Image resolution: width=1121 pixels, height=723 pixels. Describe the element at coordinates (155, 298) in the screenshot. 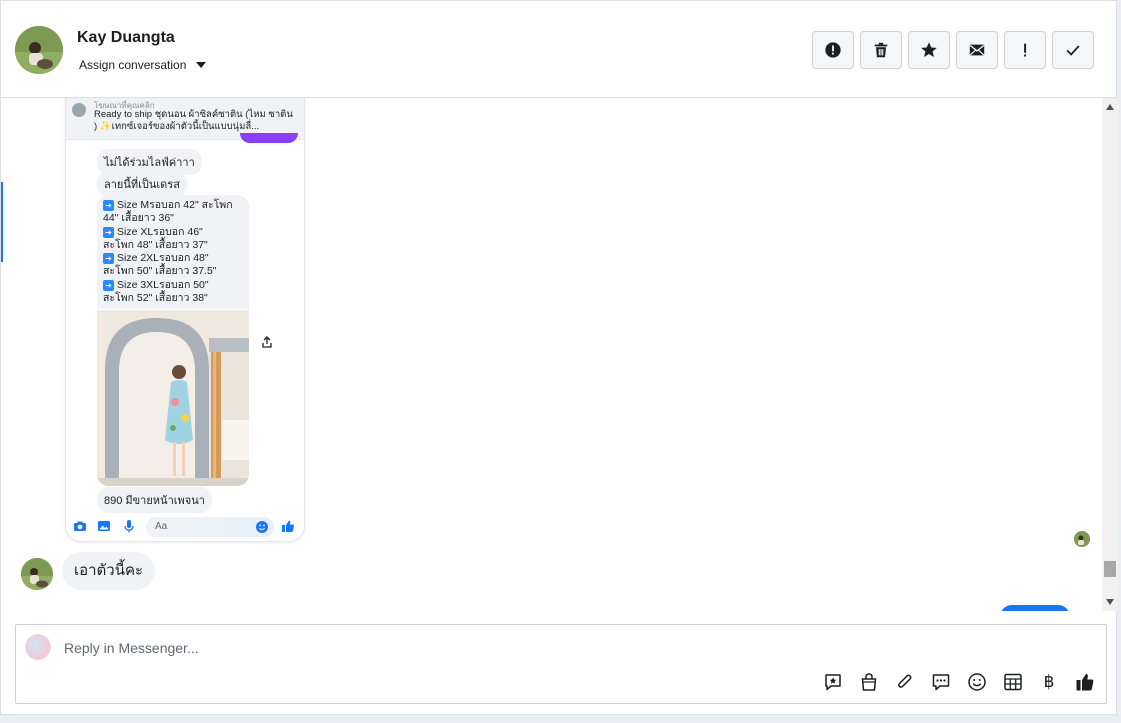

I see `size-line: สะโพก 52" เสื้อยาว 38"` at that location.